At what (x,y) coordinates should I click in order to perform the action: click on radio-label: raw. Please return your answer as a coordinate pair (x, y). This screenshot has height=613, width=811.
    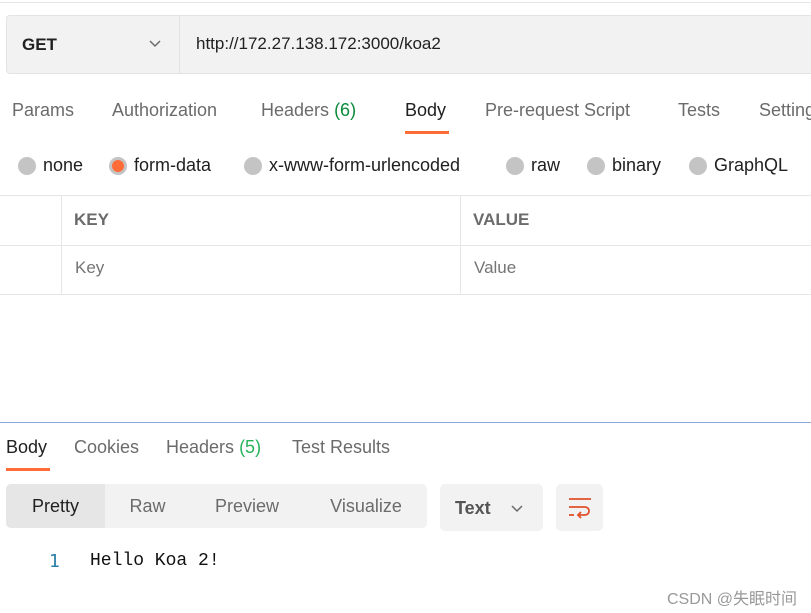
    Looking at the image, I should click on (546, 165).